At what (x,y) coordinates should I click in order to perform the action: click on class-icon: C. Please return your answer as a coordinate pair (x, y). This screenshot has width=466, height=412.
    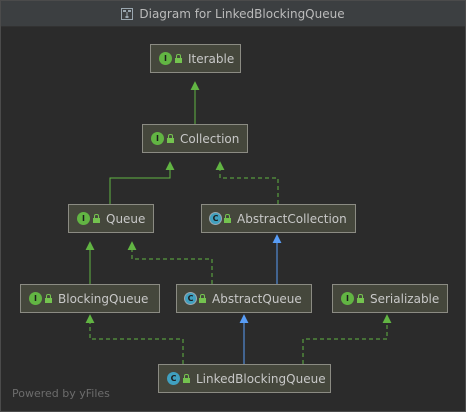
    Looking at the image, I should click on (173, 378).